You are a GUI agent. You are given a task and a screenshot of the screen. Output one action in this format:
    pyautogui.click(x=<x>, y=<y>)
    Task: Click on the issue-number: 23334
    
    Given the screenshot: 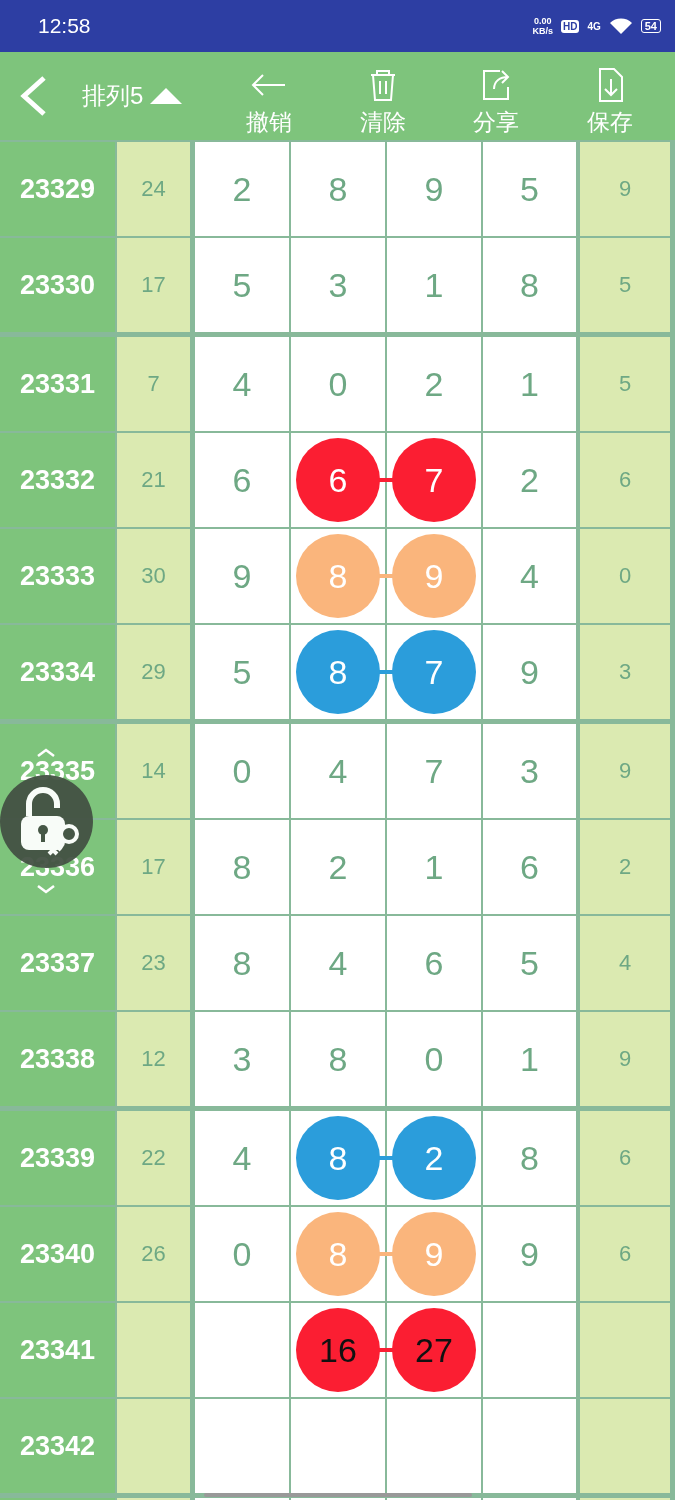 What is the action you would take?
    pyautogui.click(x=57, y=672)
    